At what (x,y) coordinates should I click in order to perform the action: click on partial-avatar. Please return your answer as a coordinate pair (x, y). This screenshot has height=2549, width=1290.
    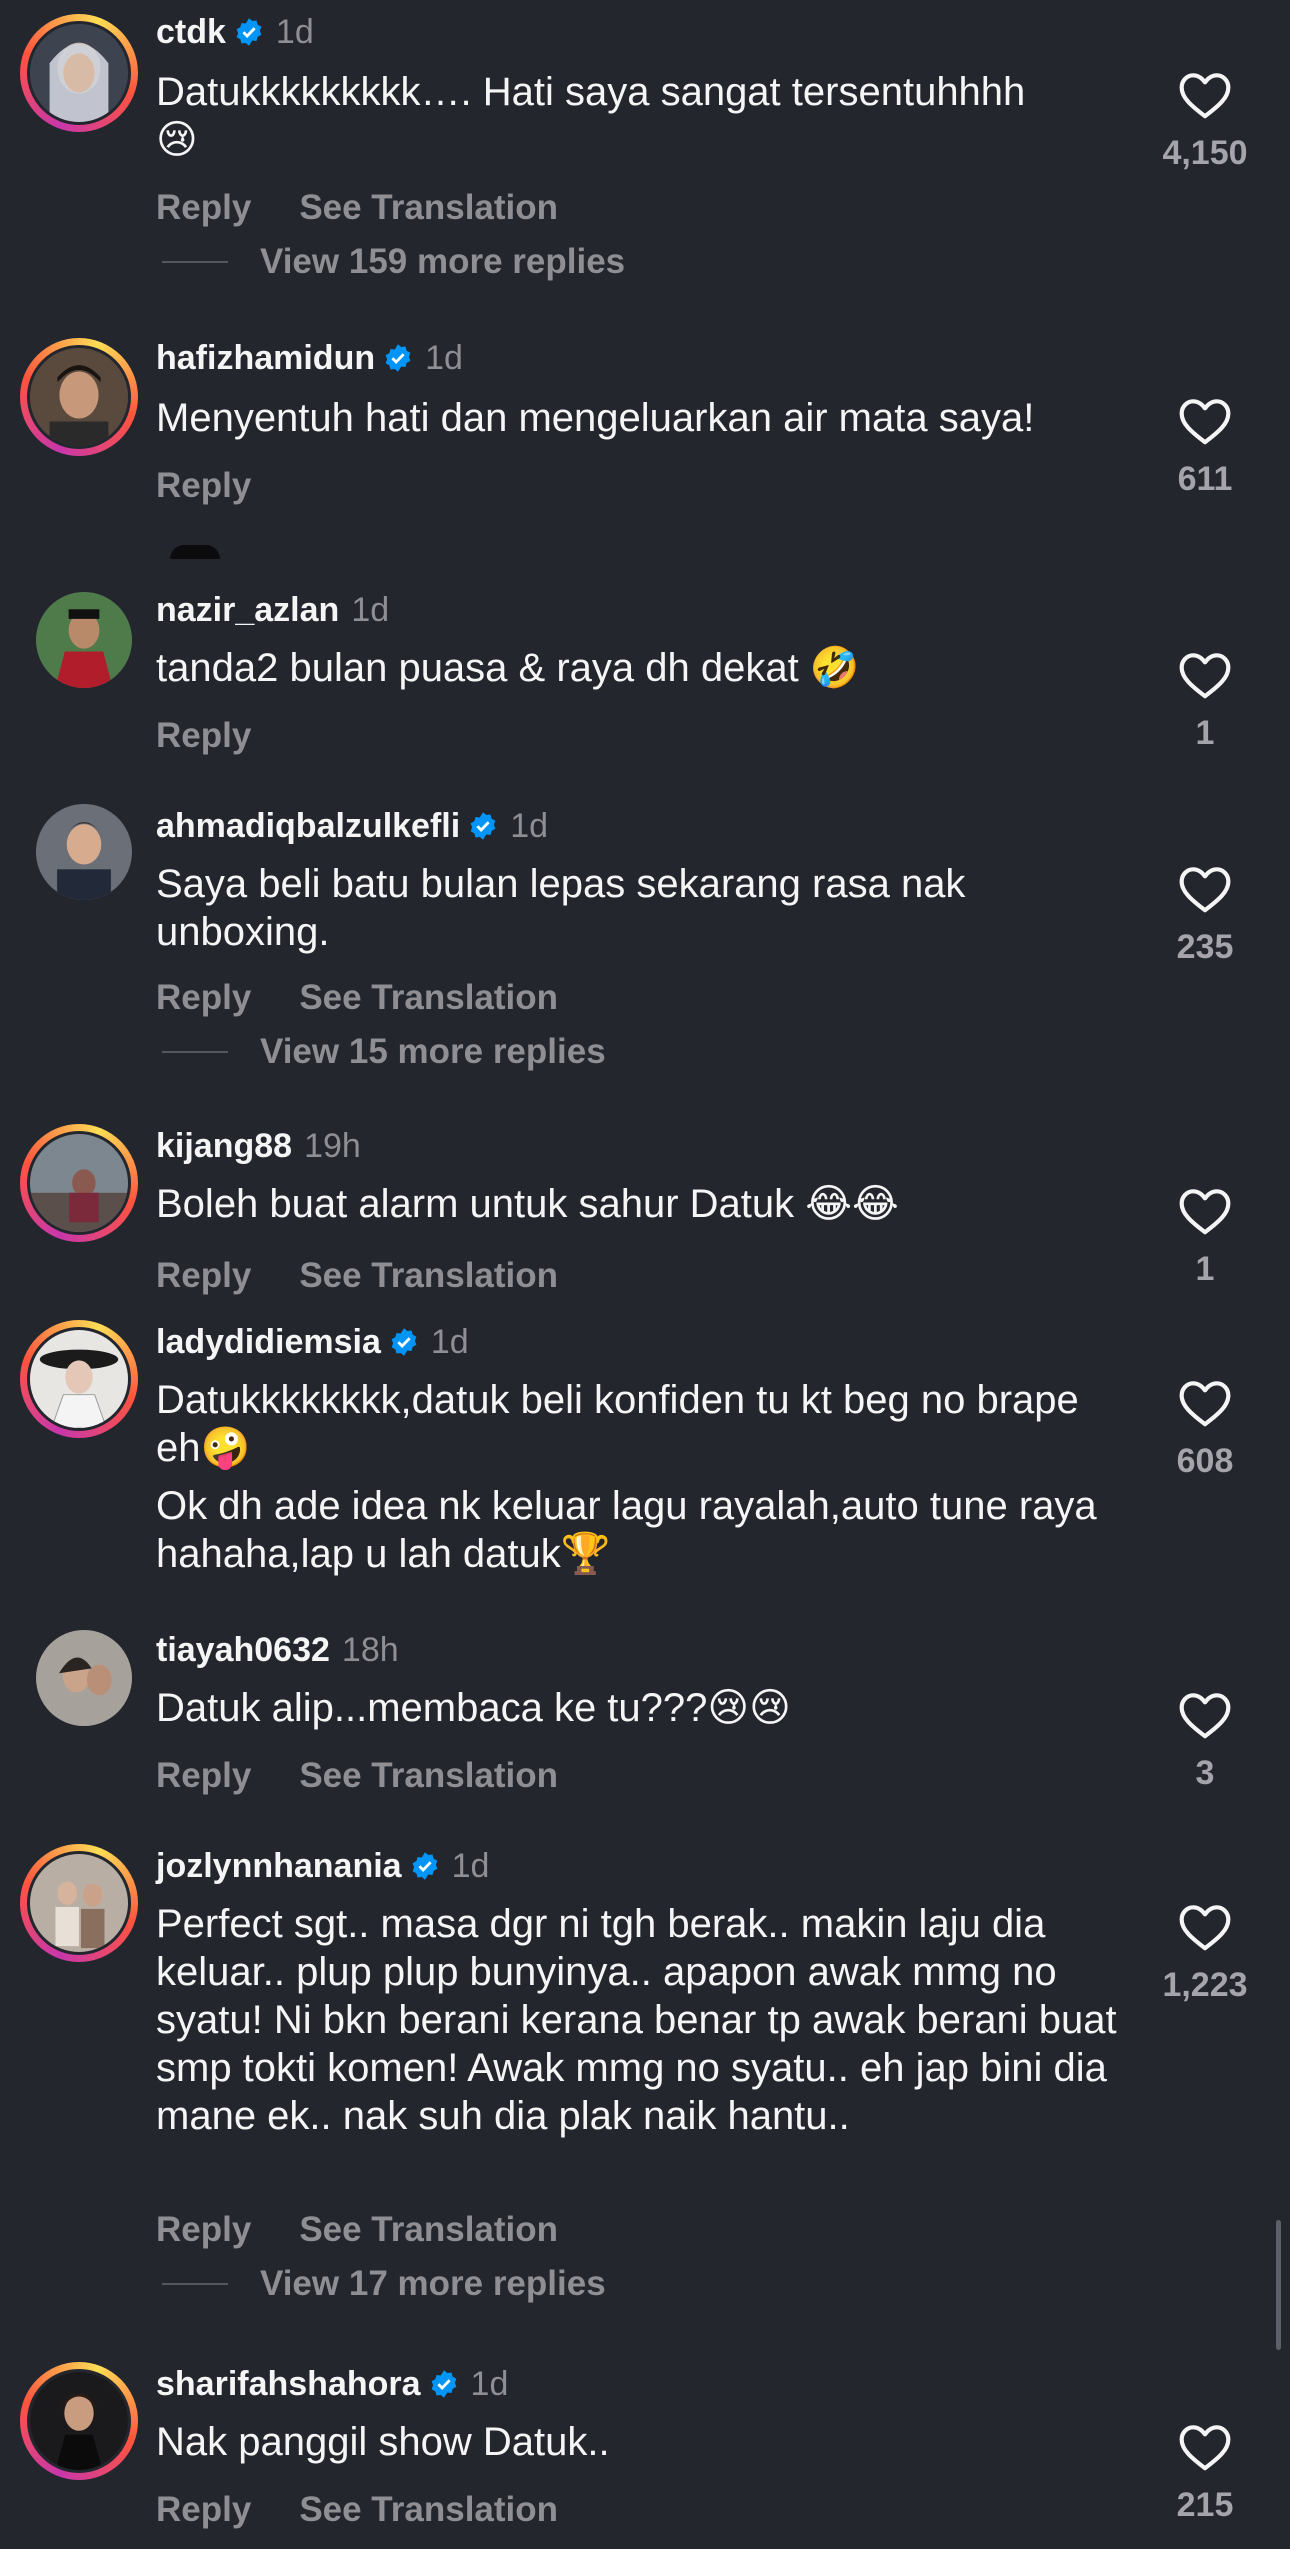
    Looking at the image, I should click on (195, 552).